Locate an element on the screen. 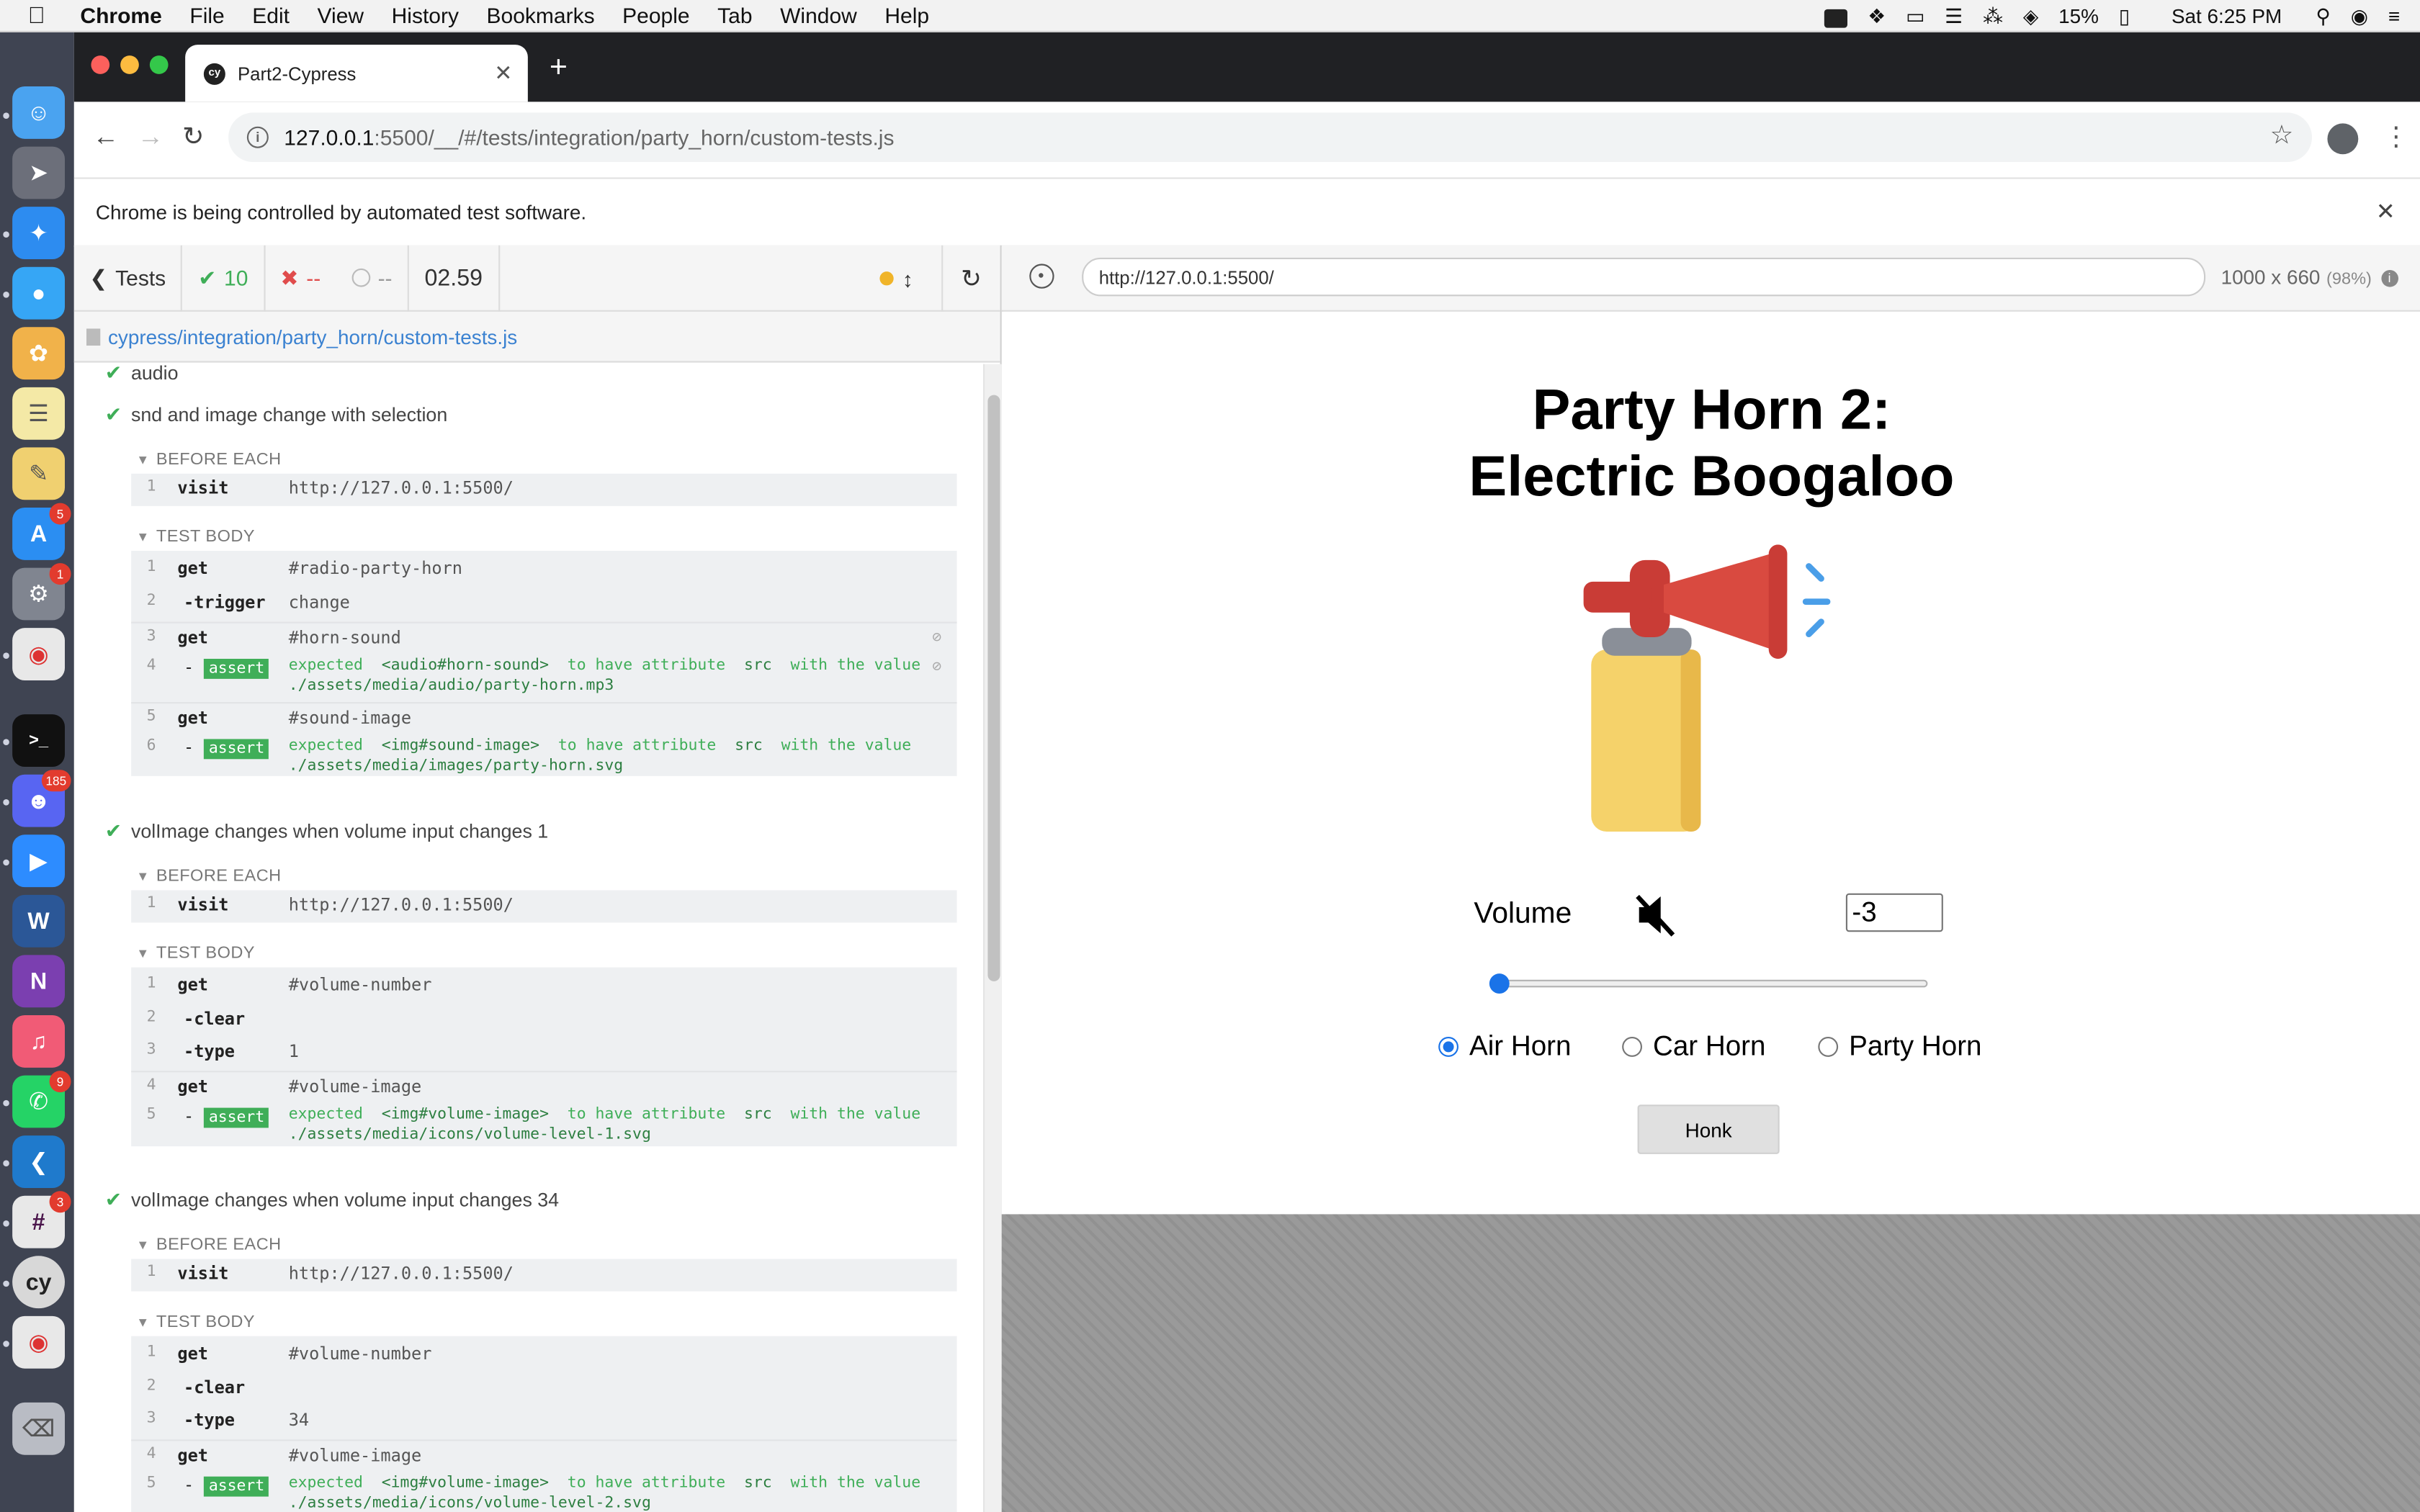 The height and width of the screenshot is (1512, 2420). radio-button-checked is located at coordinates (1448, 1047).